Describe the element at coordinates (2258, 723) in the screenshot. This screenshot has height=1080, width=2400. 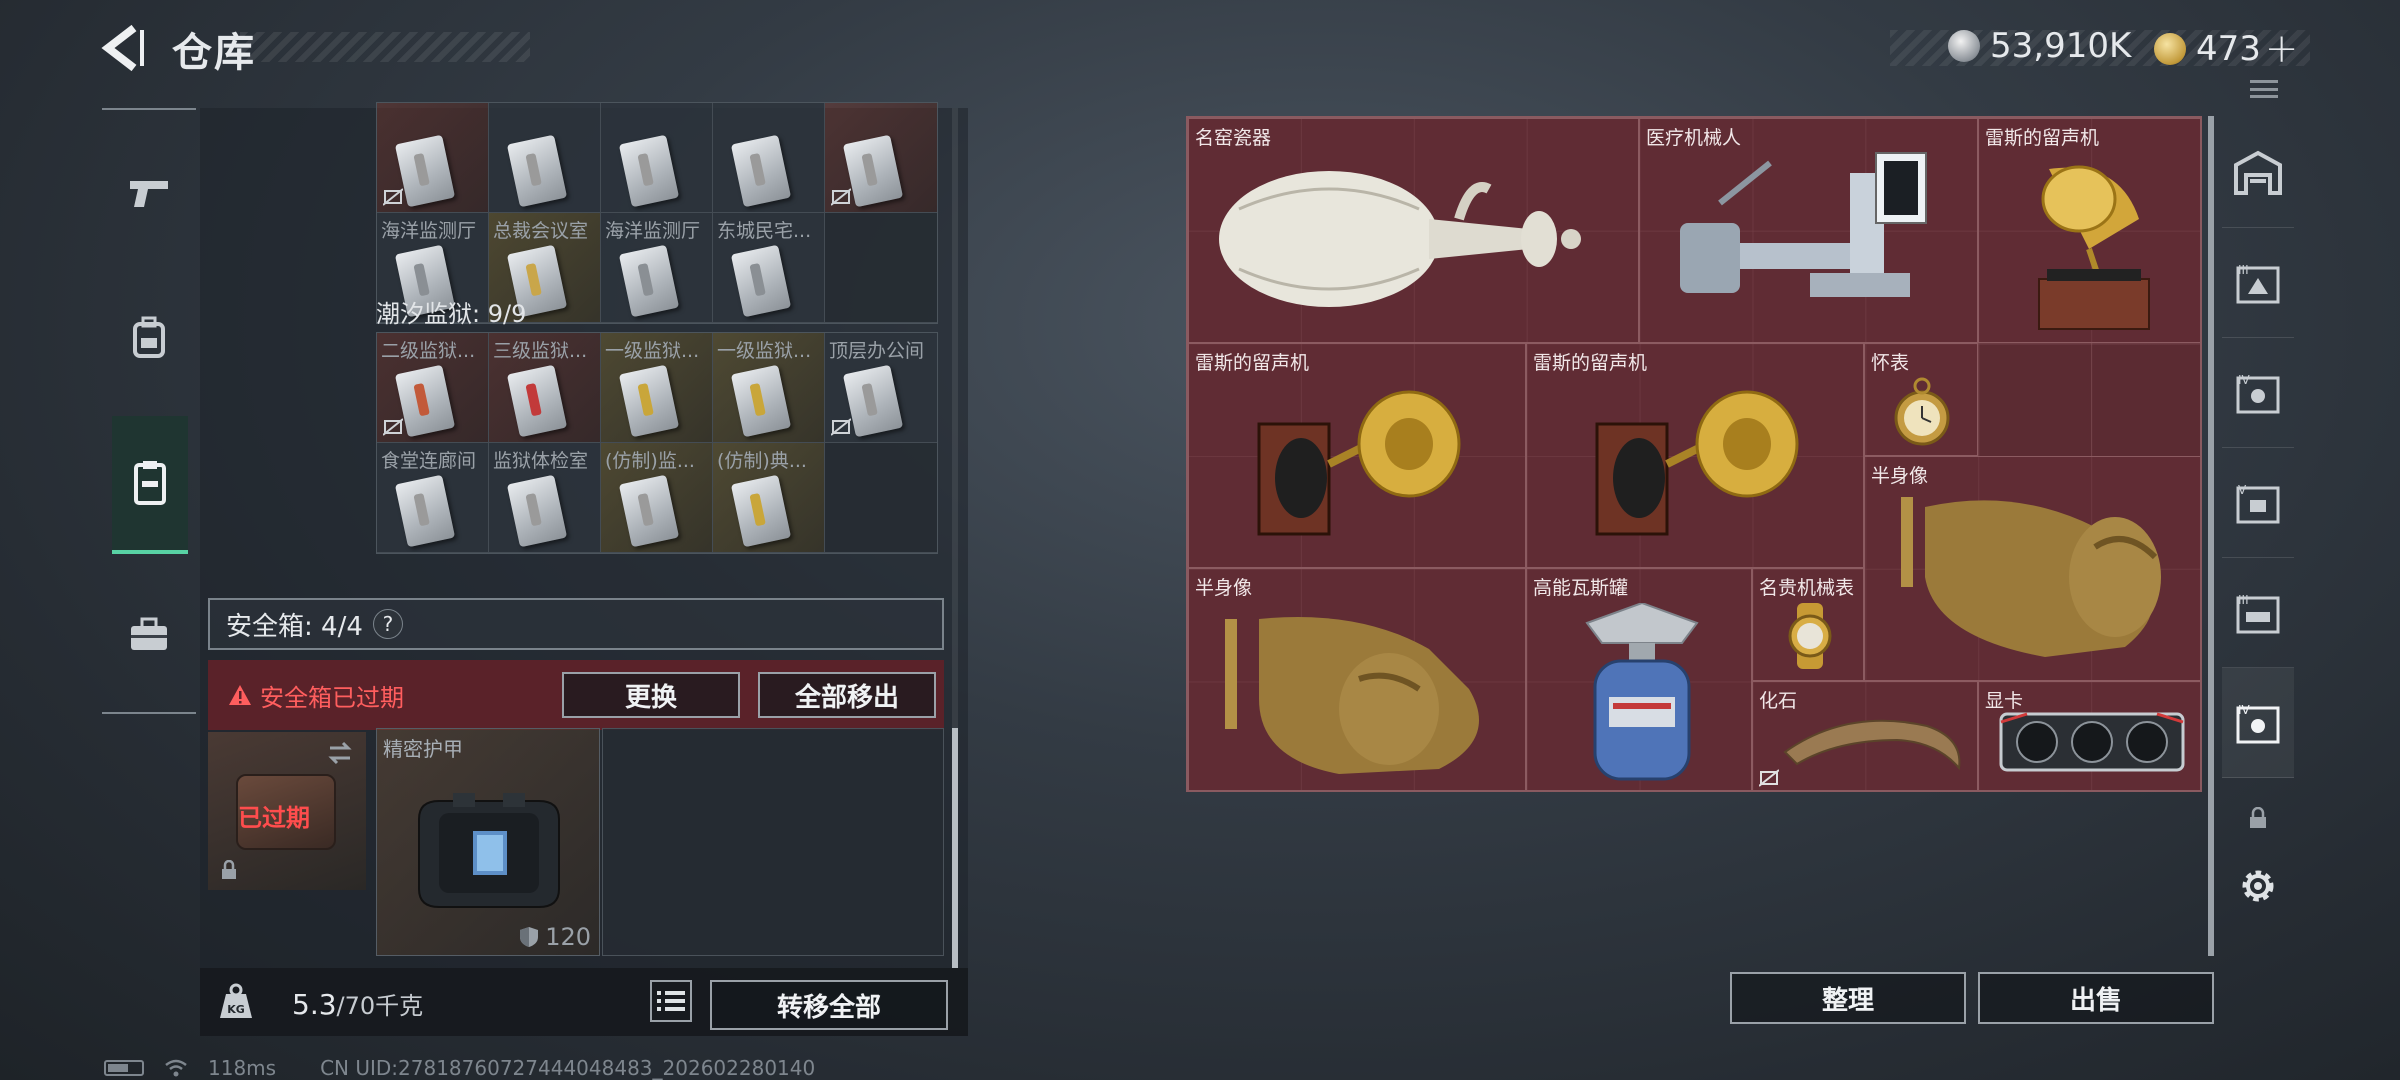
I see `stash-tab-4b: IV` at that location.